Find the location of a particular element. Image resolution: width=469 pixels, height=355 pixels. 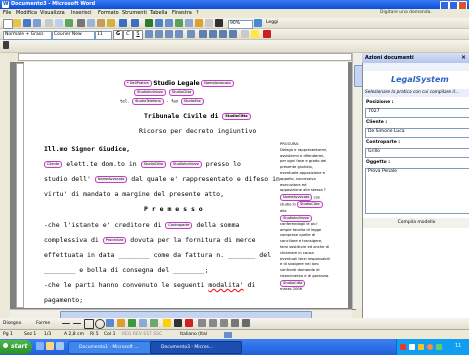

font-size-select: 11 is located at coordinates (103, 35).